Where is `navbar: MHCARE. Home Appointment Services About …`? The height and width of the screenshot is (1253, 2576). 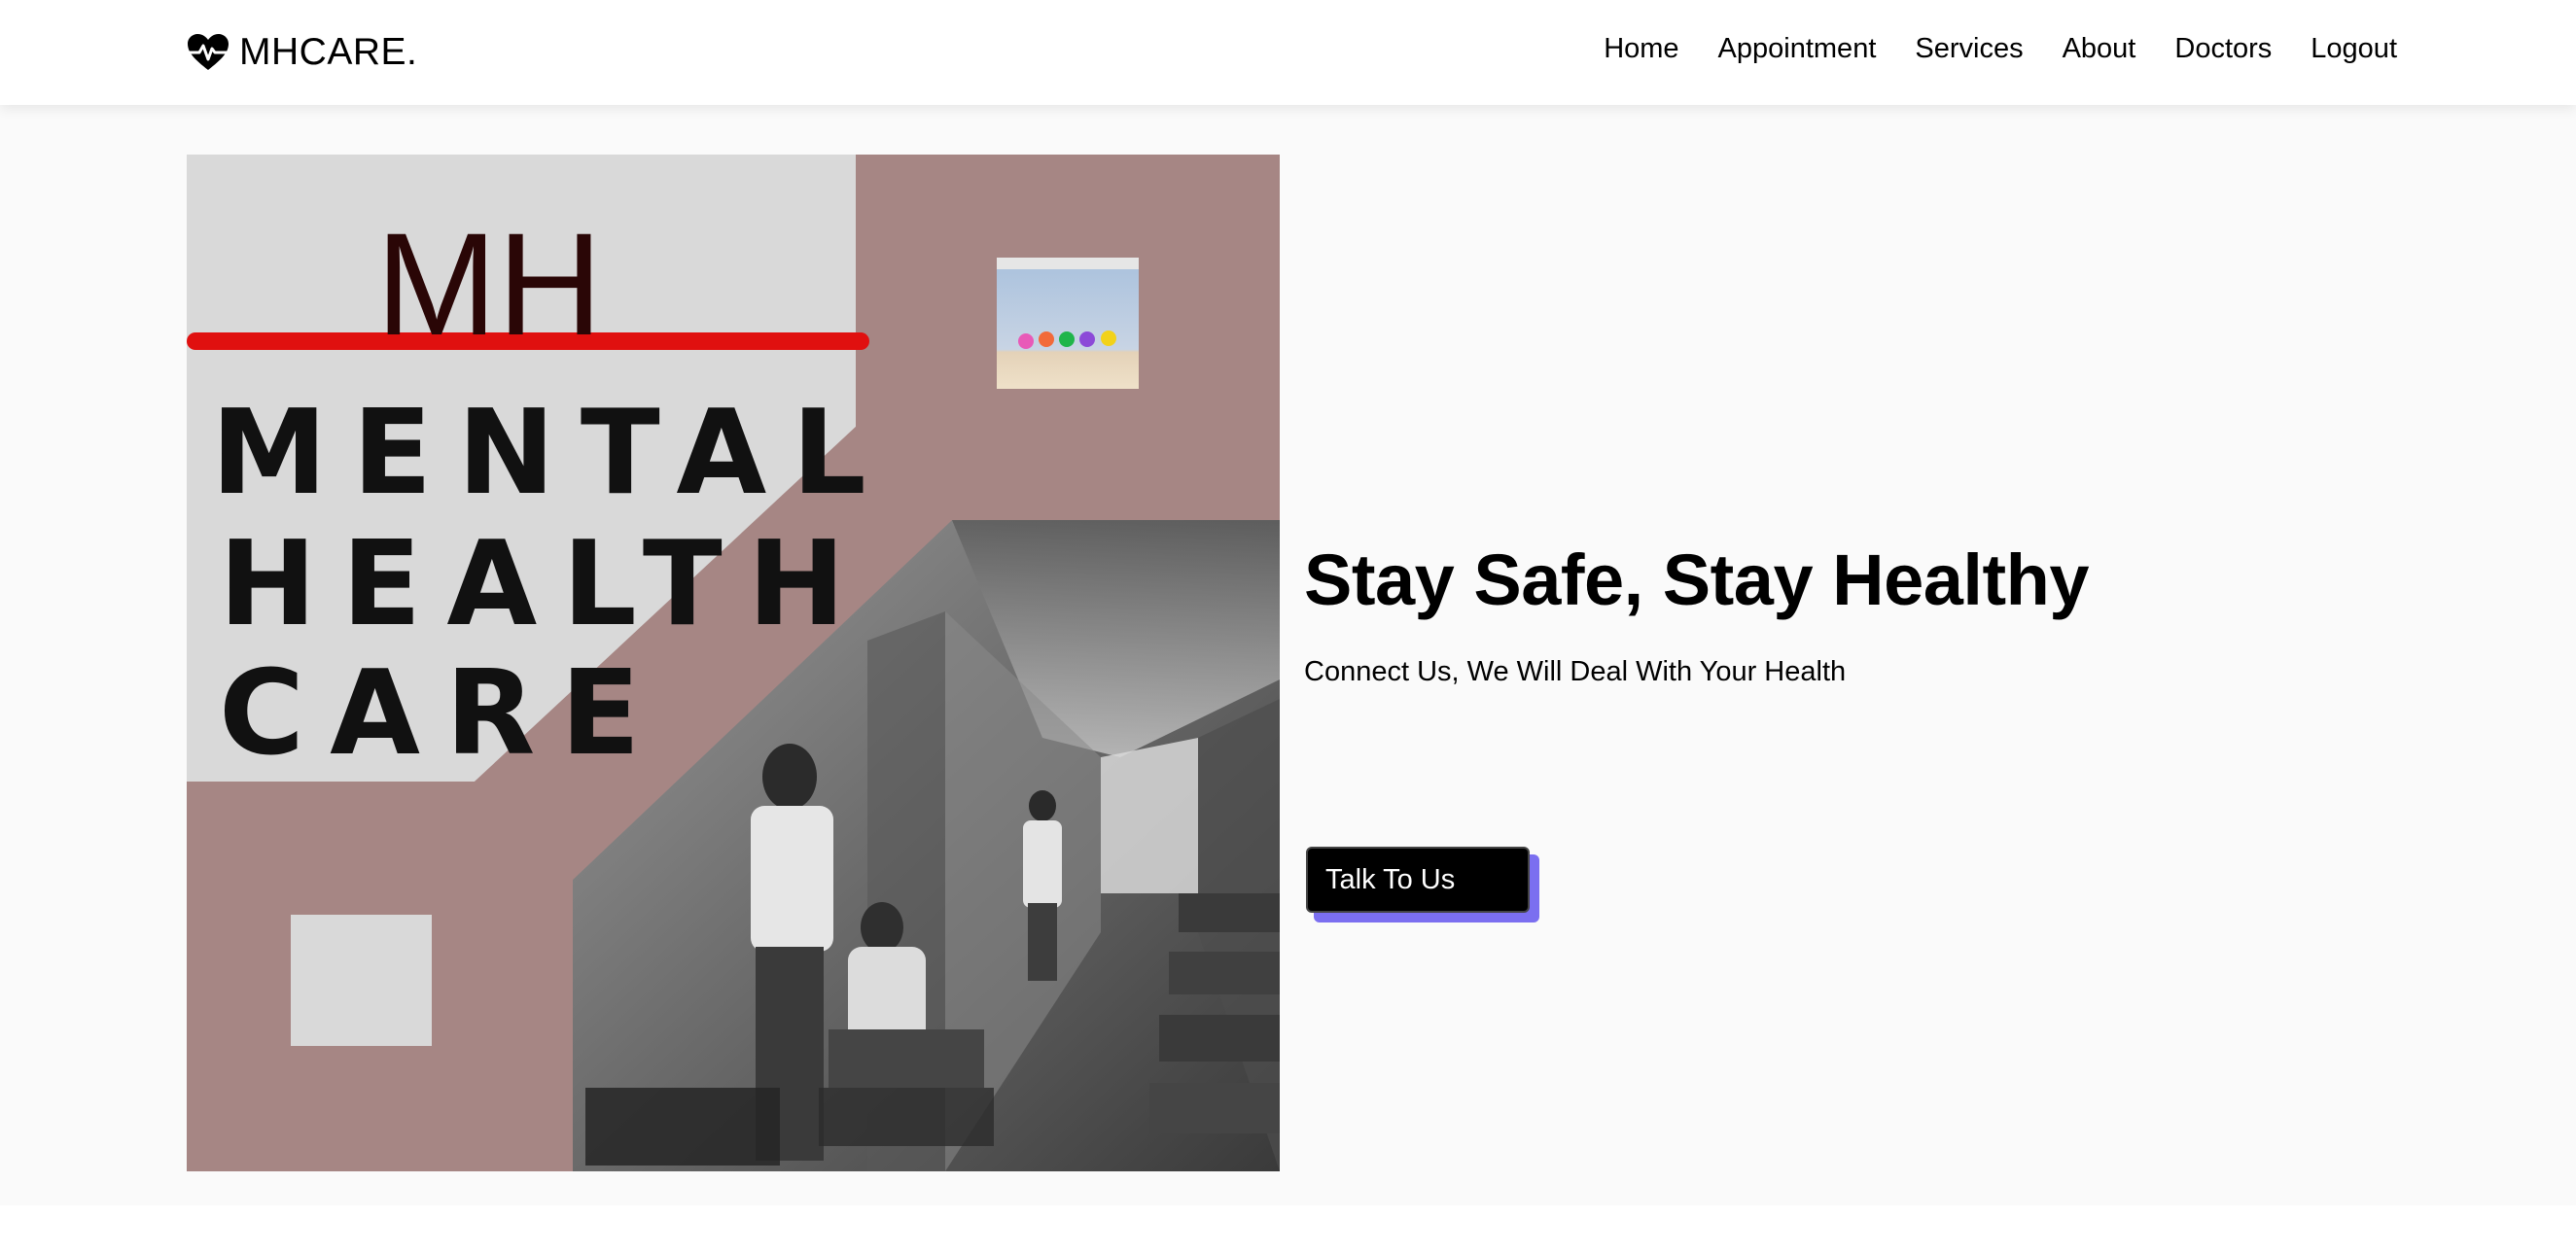
navbar: MHCARE. Home Appointment Services About … is located at coordinates (1288, 52).